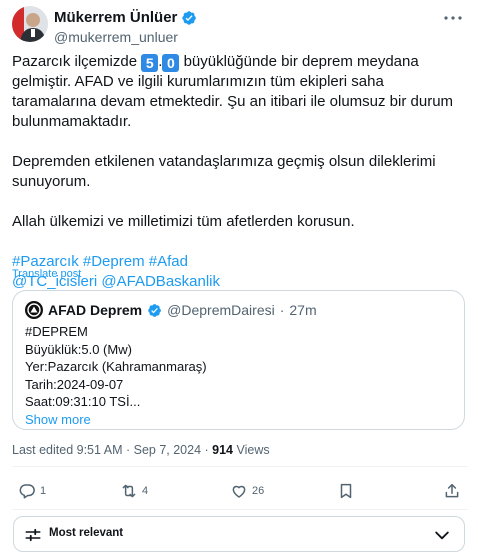 Image resolution: width=478 pixels, height=559 pixels. What do you see at coordinates (75, 61) in the screenshot?
I see `tweet-text-line1-pre: Pazarcık ilçemizde` at bounding box center [75, 61].